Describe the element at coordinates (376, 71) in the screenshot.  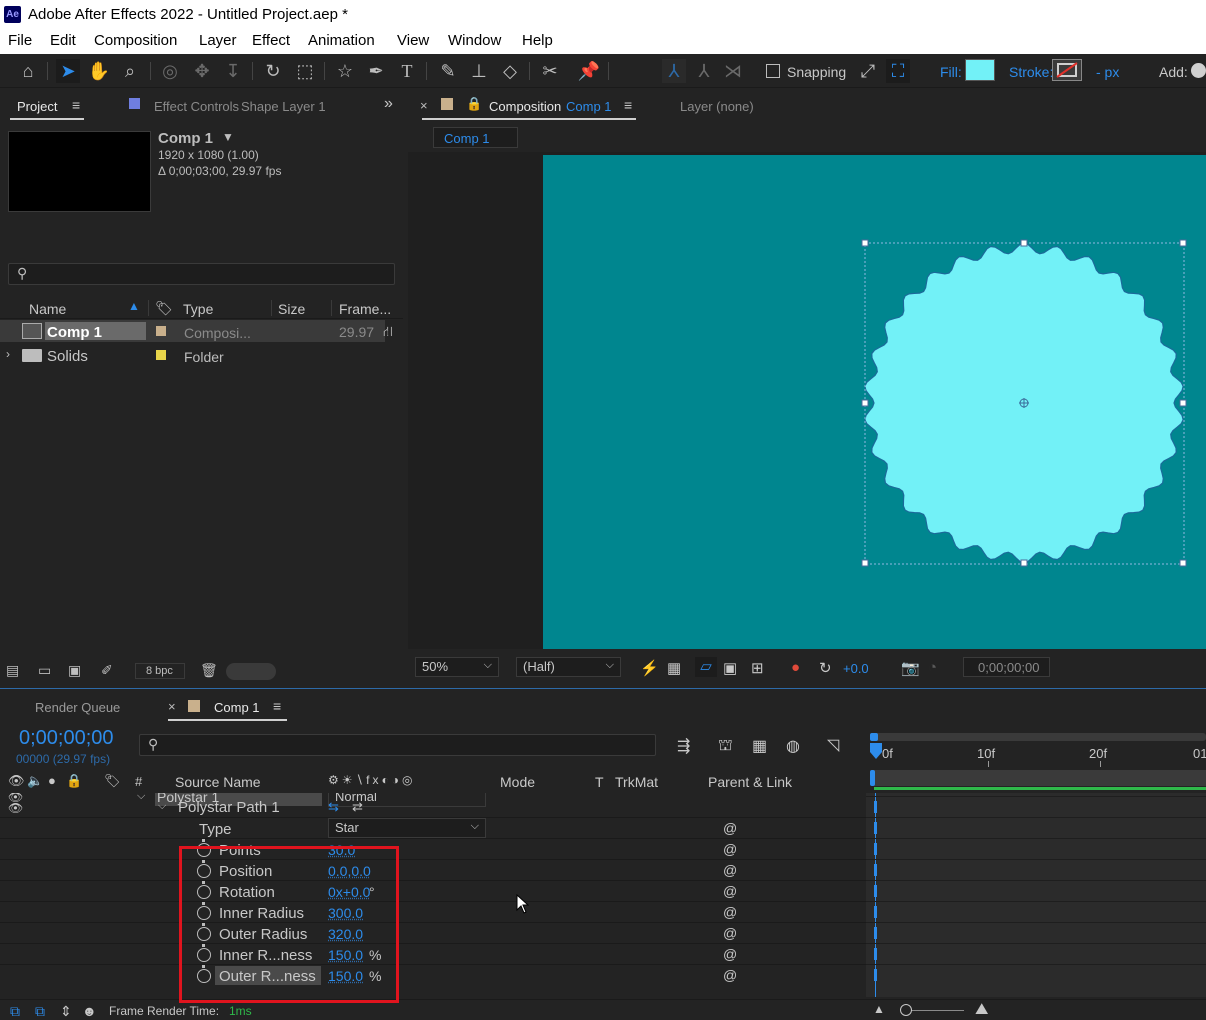
I see `pen-tool-icon: ✒` at that location.